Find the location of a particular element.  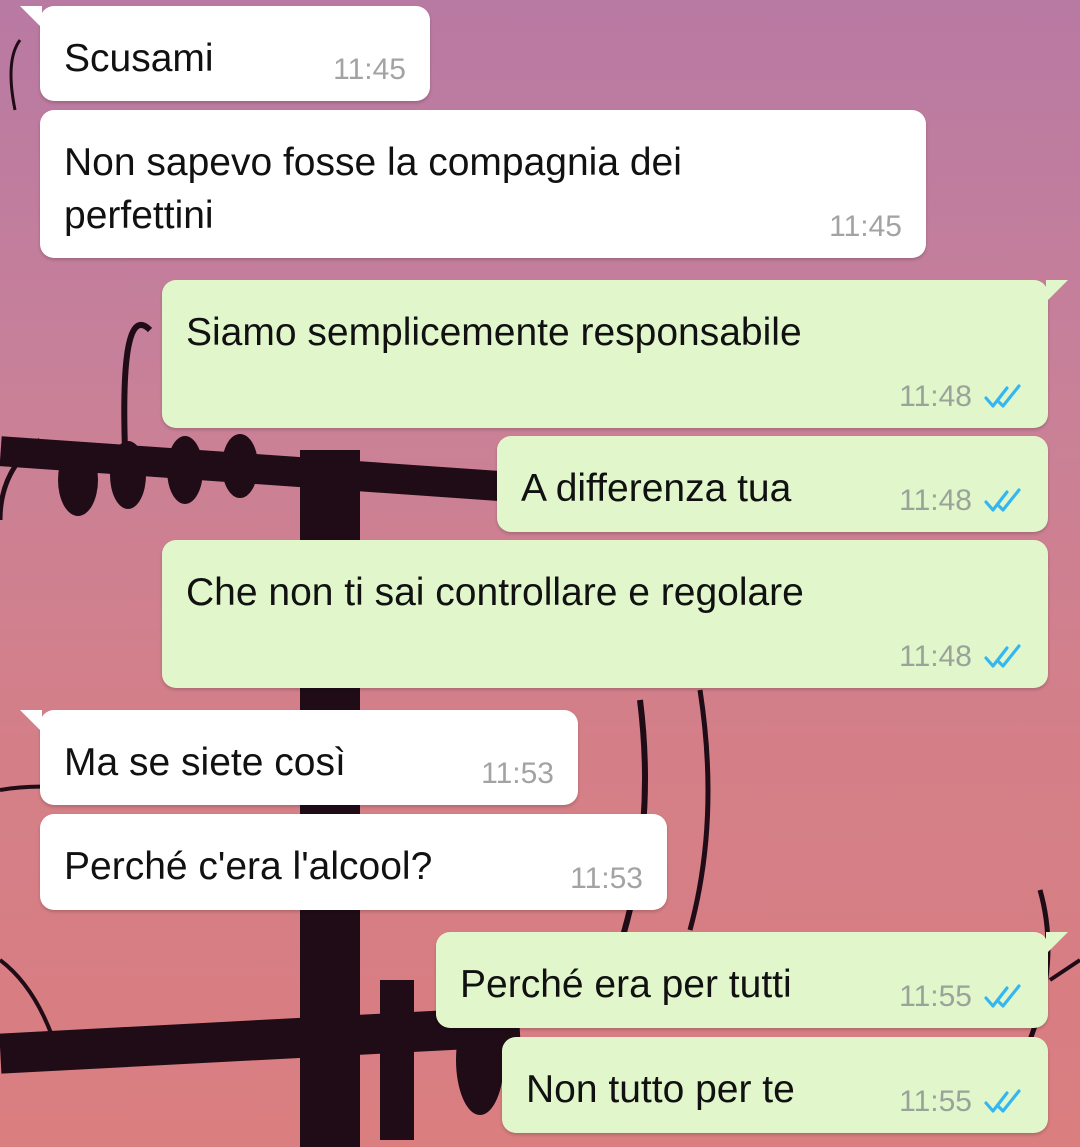

message-outgoing: Non tutto per te 11:55 is located at coordinates (775, 1085).